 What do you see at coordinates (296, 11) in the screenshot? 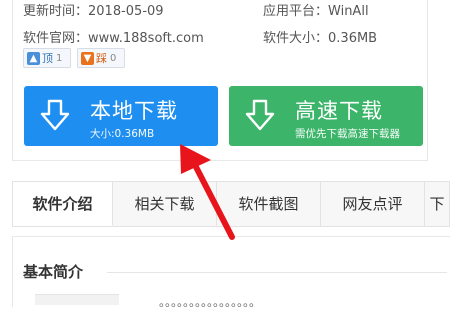
I see `platform-label: 应用平台：` at bounding box center [296, 11].